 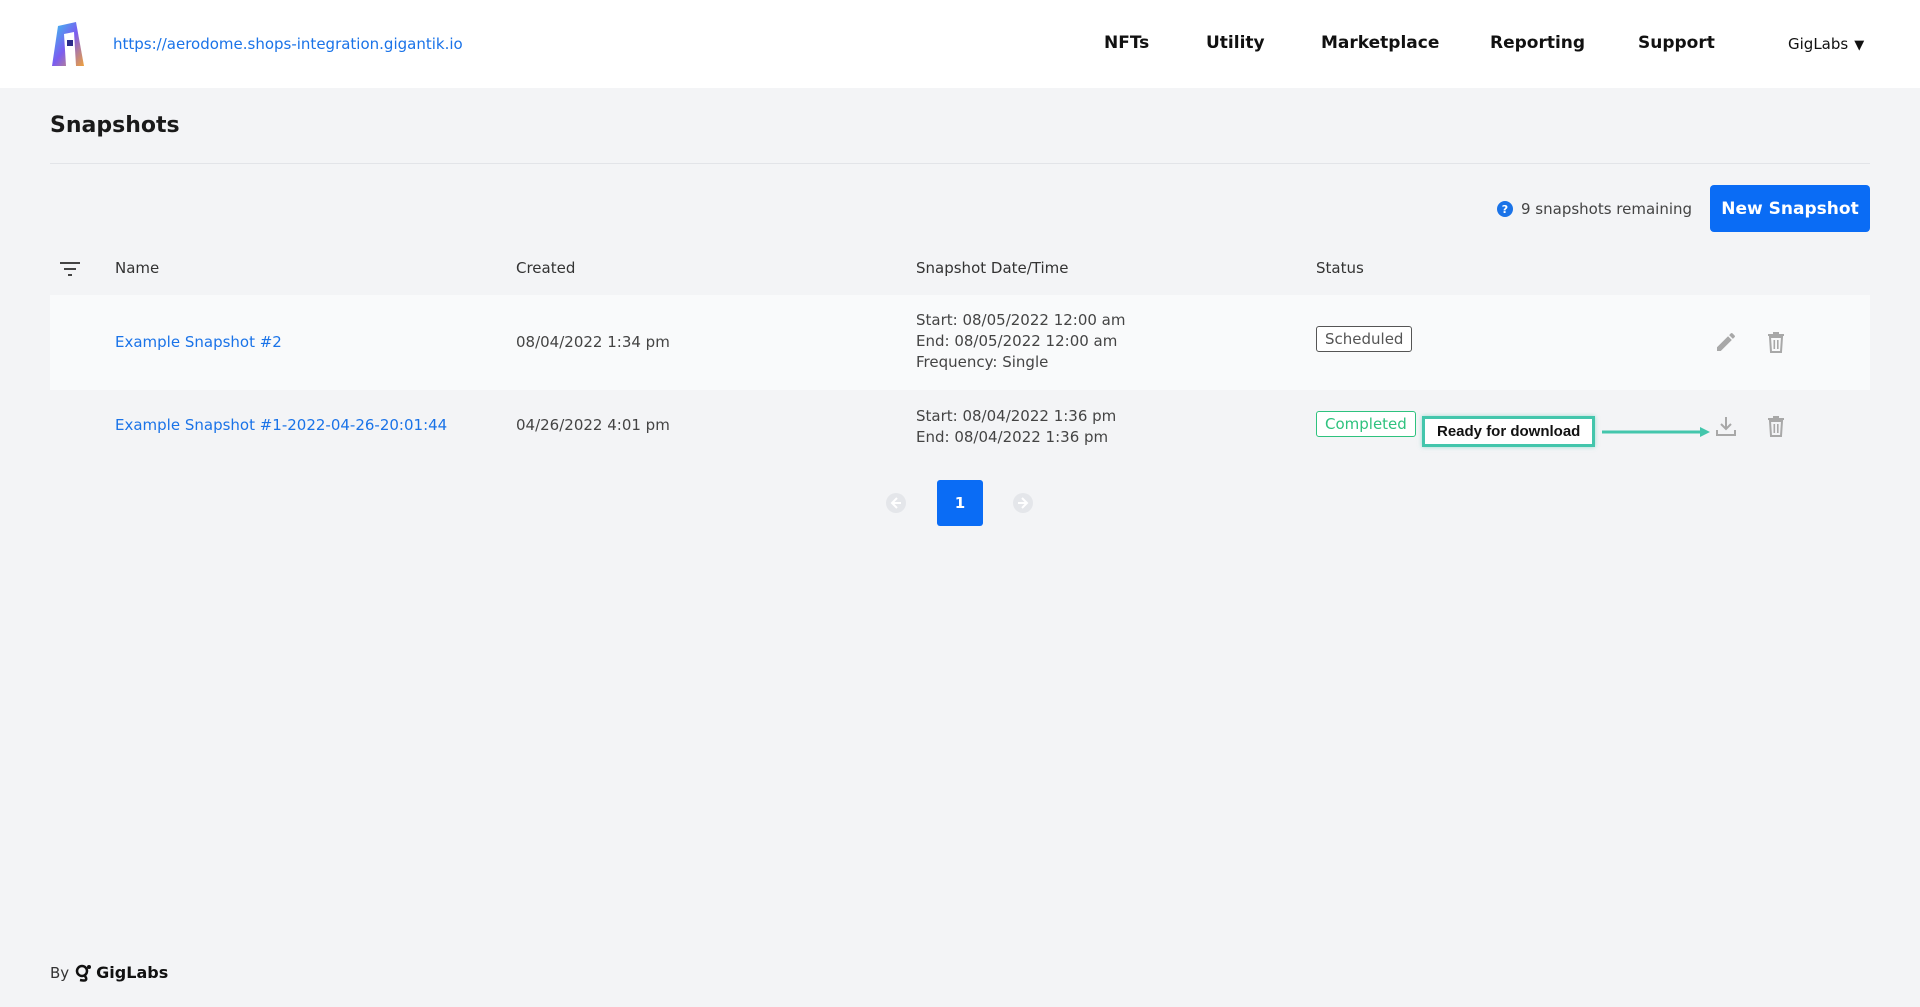 I want to click on snapshots-remaining: ? 9 snapshots remaining, so click(x=1594, y=209).